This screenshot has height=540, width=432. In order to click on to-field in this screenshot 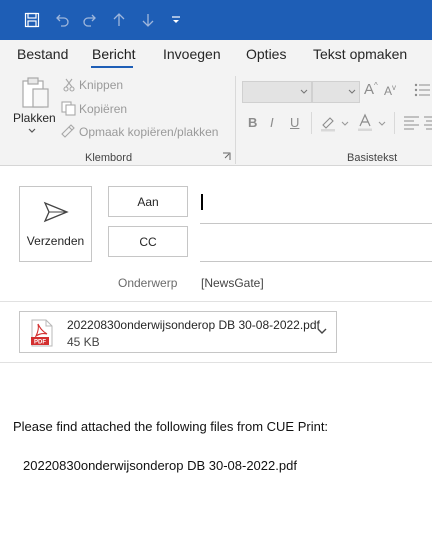, I will do `click(316, 202)`.